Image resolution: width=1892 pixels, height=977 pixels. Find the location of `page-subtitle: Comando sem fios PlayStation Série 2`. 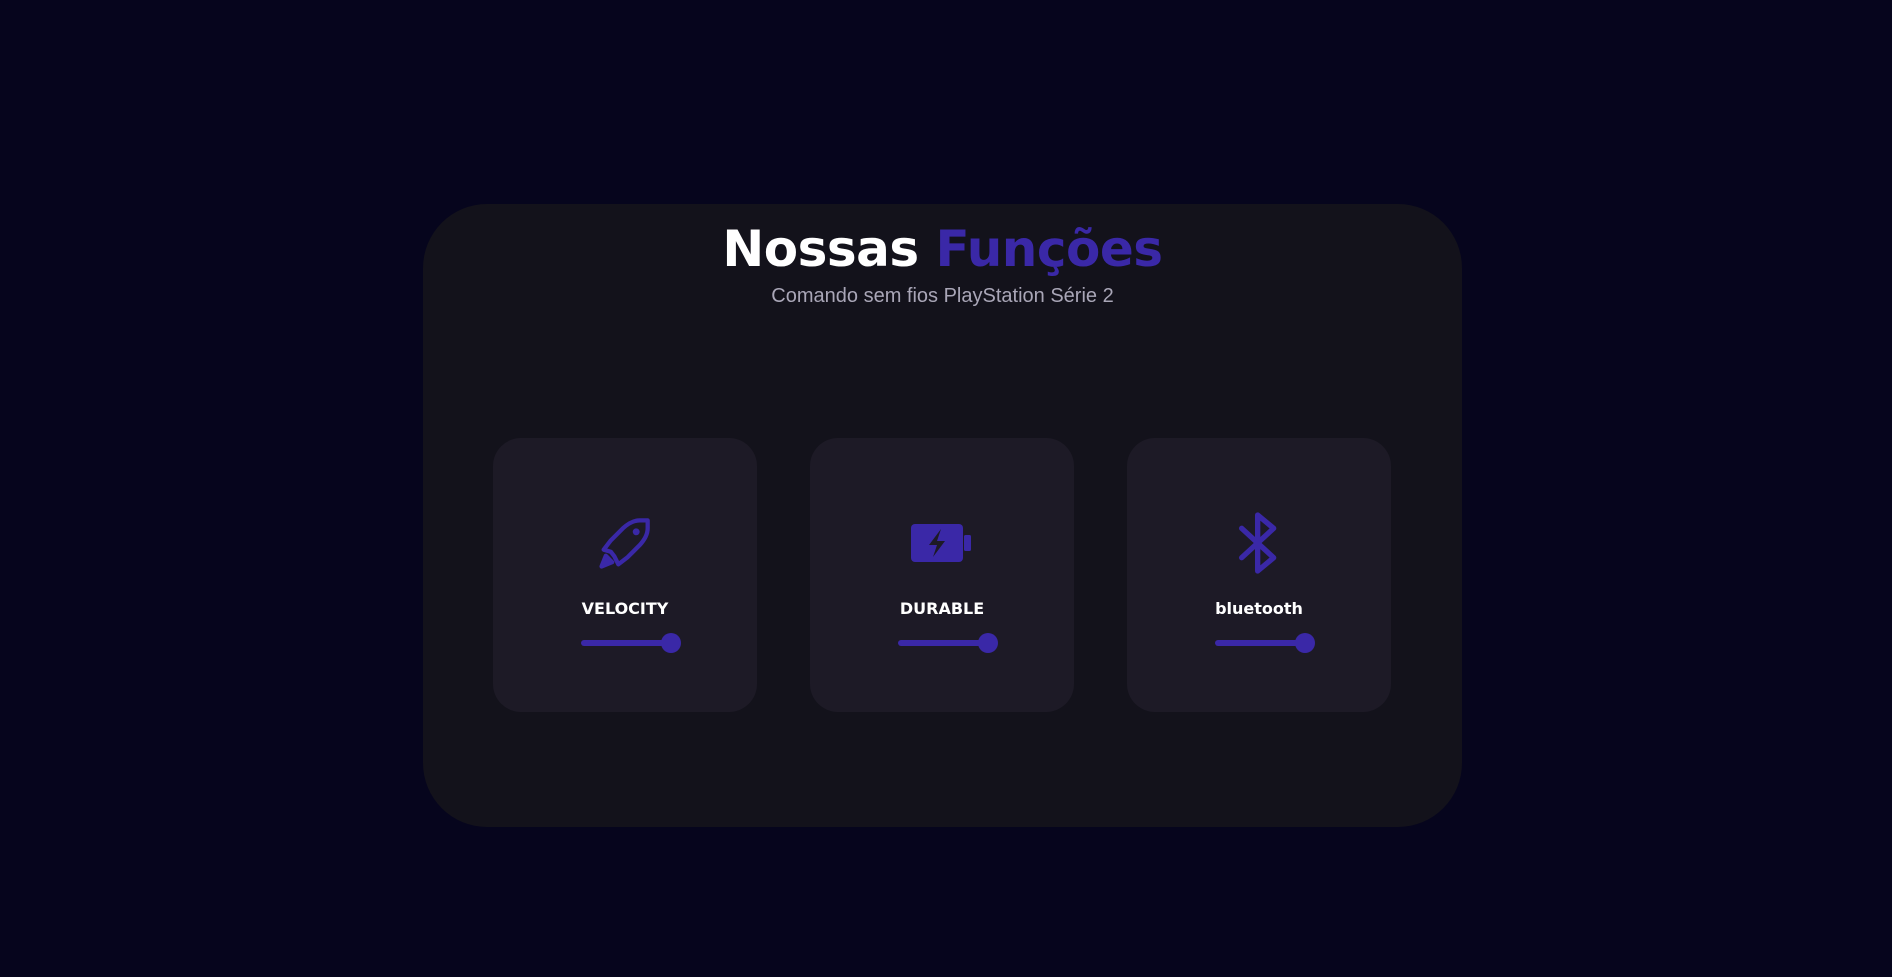

page-subtitle: Comando sem fios PlayStation Série 2 is located at coordinates (942, 296).